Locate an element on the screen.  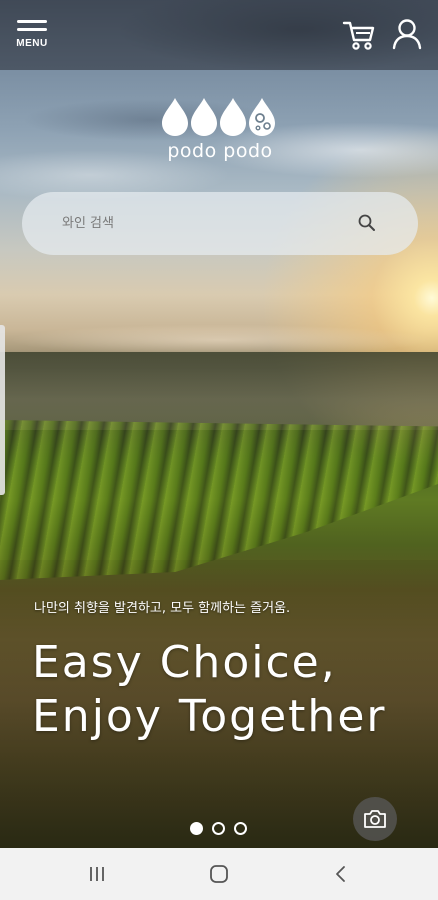
cart-icon is located at coordinates (358, 35).